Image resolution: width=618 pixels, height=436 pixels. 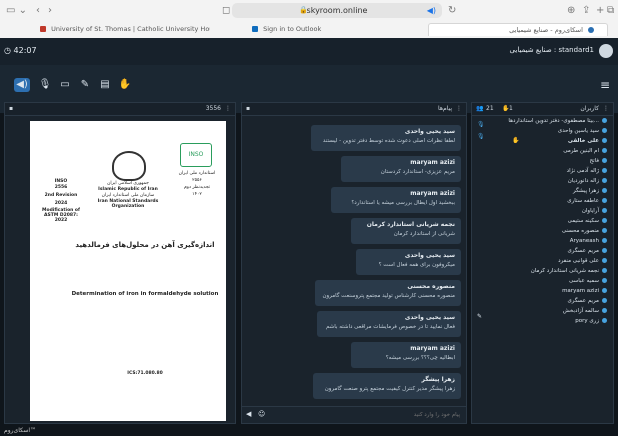 What do you see at coordinates (606, 51) in the screenshot?
I see `avatar` at bounding box center [606, 51].